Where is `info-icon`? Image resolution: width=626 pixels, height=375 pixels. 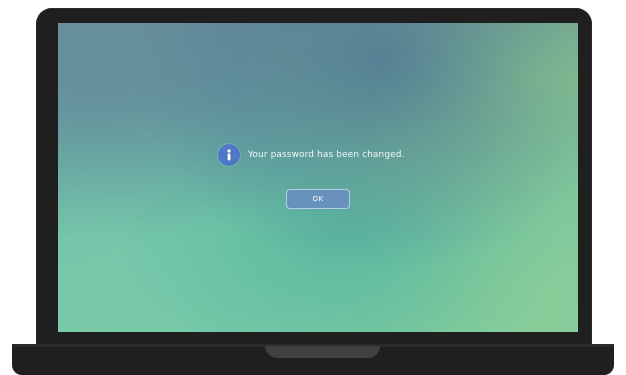
info-icon is located at coordinates (229, 155).